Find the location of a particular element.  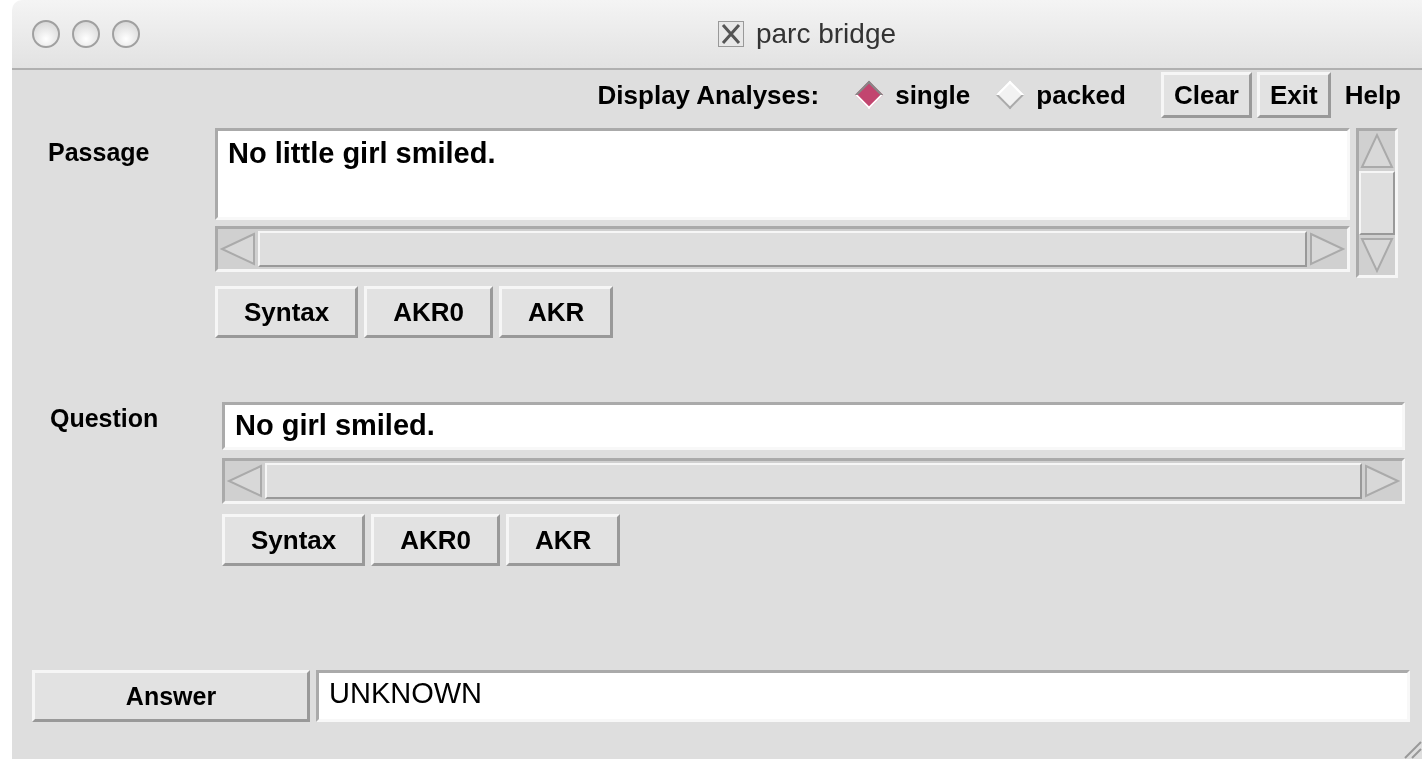

toolbar-button: Exit is located at coordinates (1293, 95).